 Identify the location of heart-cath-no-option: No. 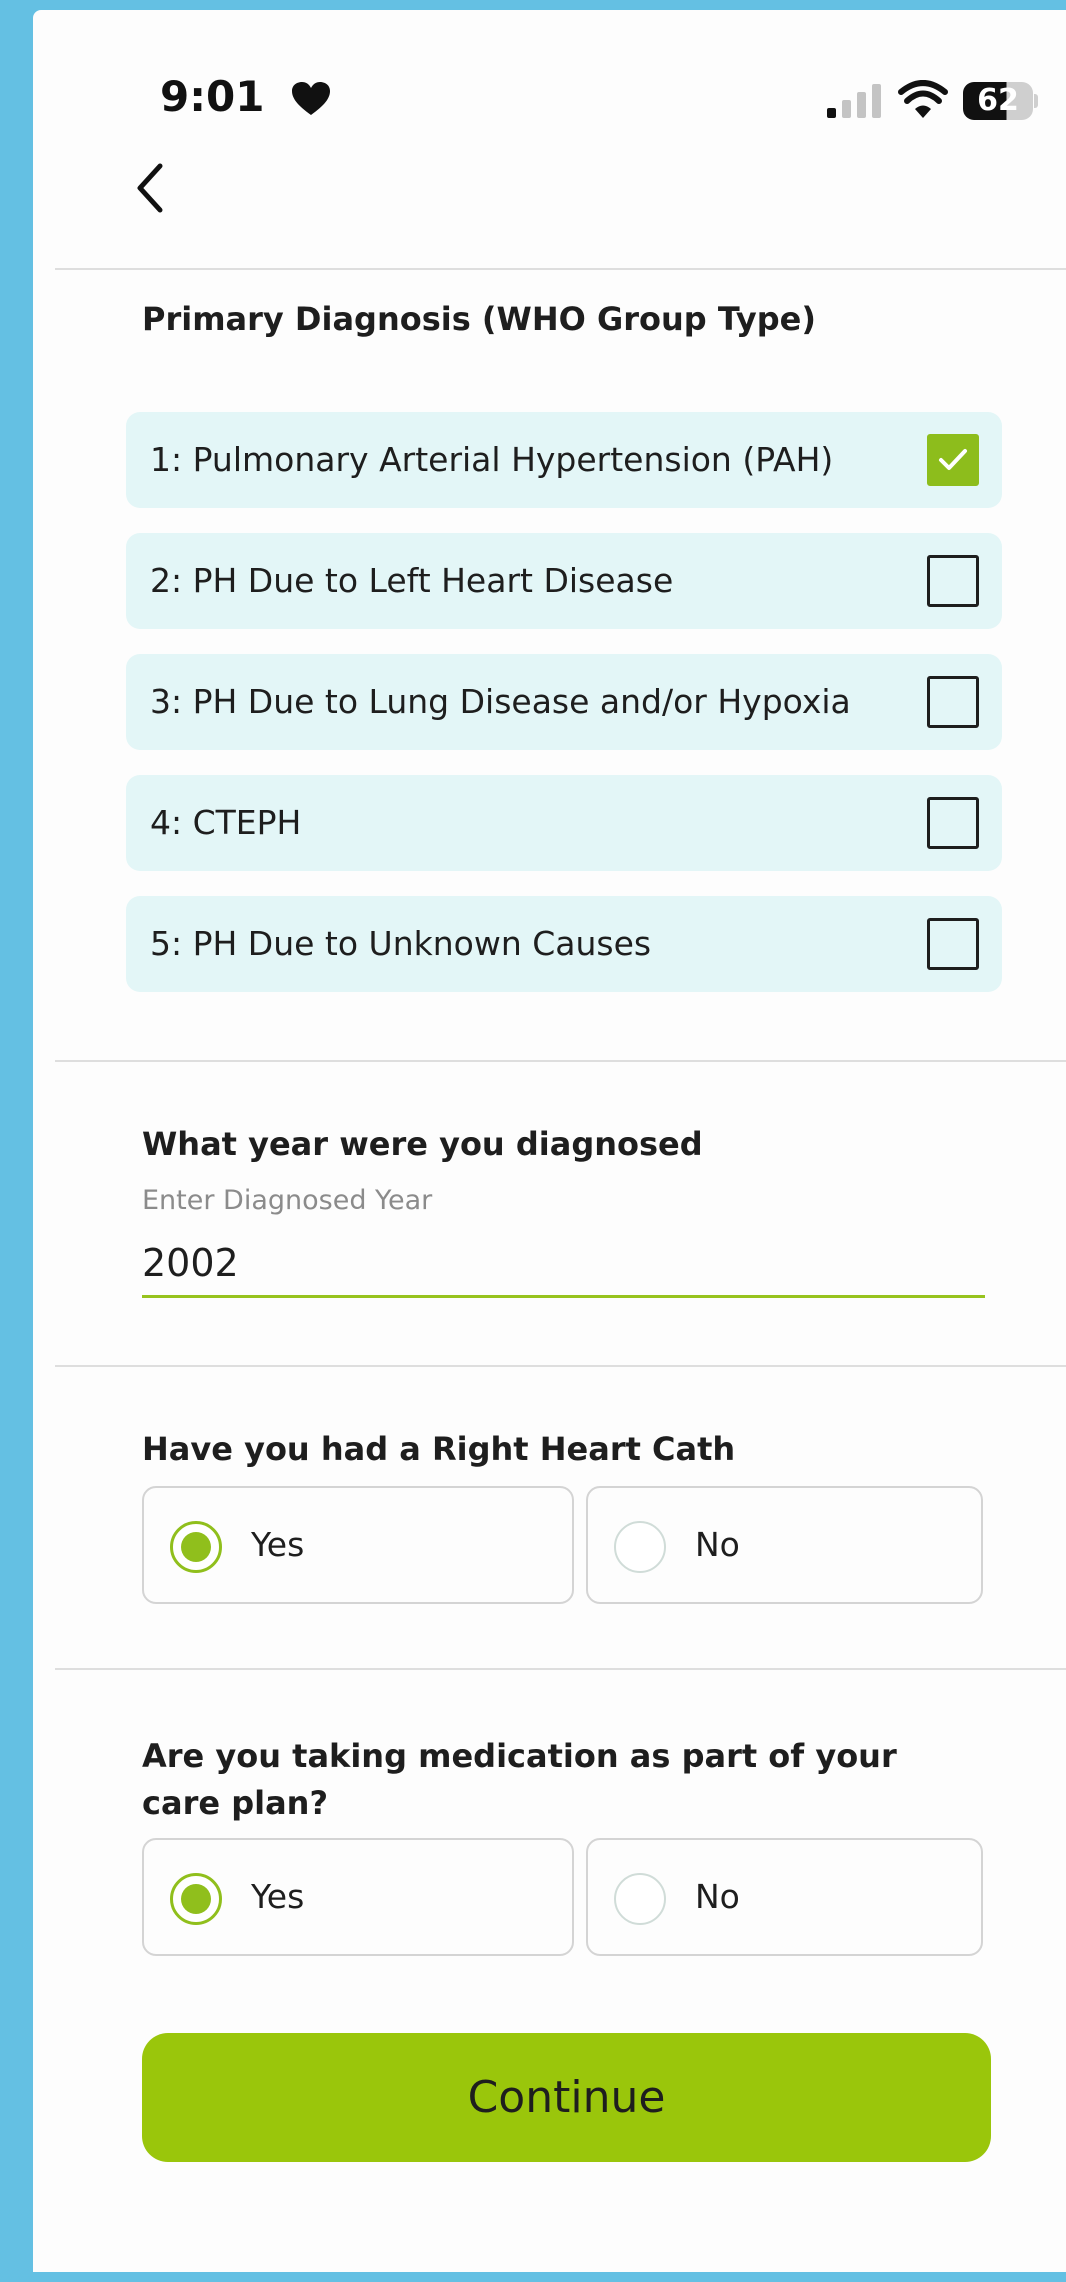
(784, 1545).